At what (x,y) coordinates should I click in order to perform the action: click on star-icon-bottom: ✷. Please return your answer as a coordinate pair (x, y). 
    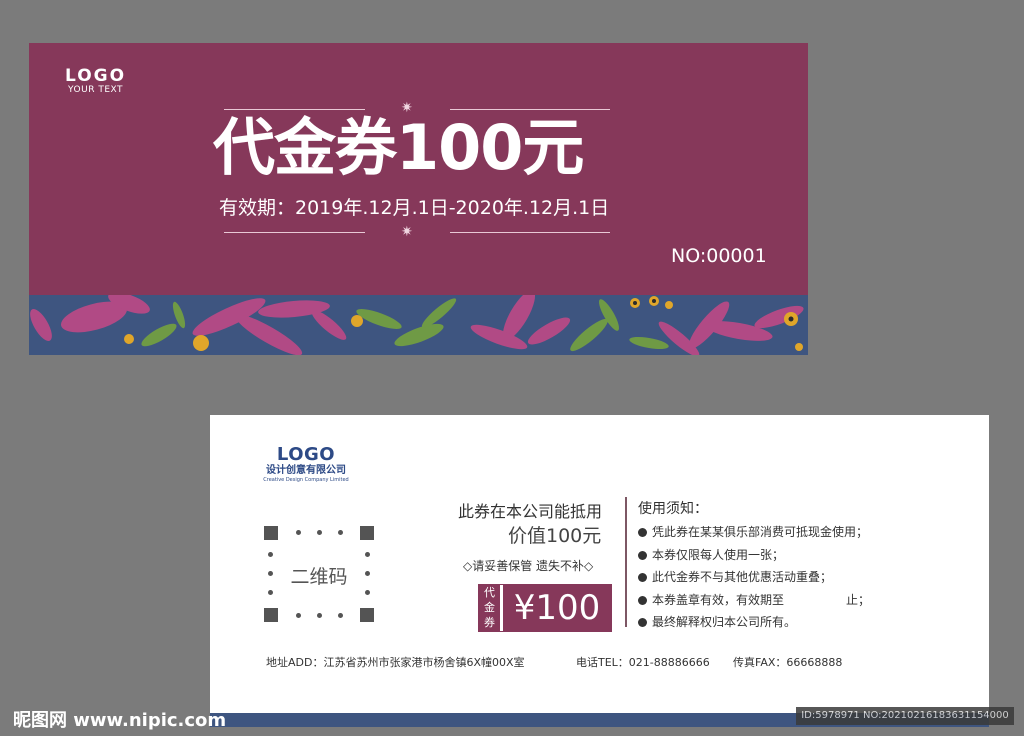
    Looking at the image, I should click on (407, 232).